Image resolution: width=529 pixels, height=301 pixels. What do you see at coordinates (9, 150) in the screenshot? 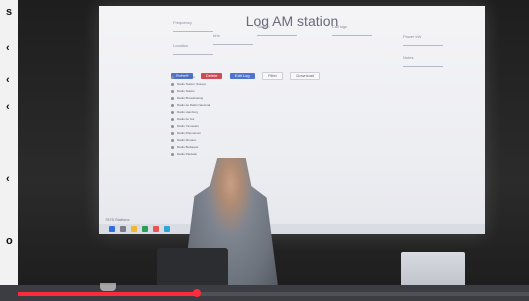
I see `left-overlay-strip: s ‹ ‹ ‹ ‹ o` at bounding box center [9, 150].